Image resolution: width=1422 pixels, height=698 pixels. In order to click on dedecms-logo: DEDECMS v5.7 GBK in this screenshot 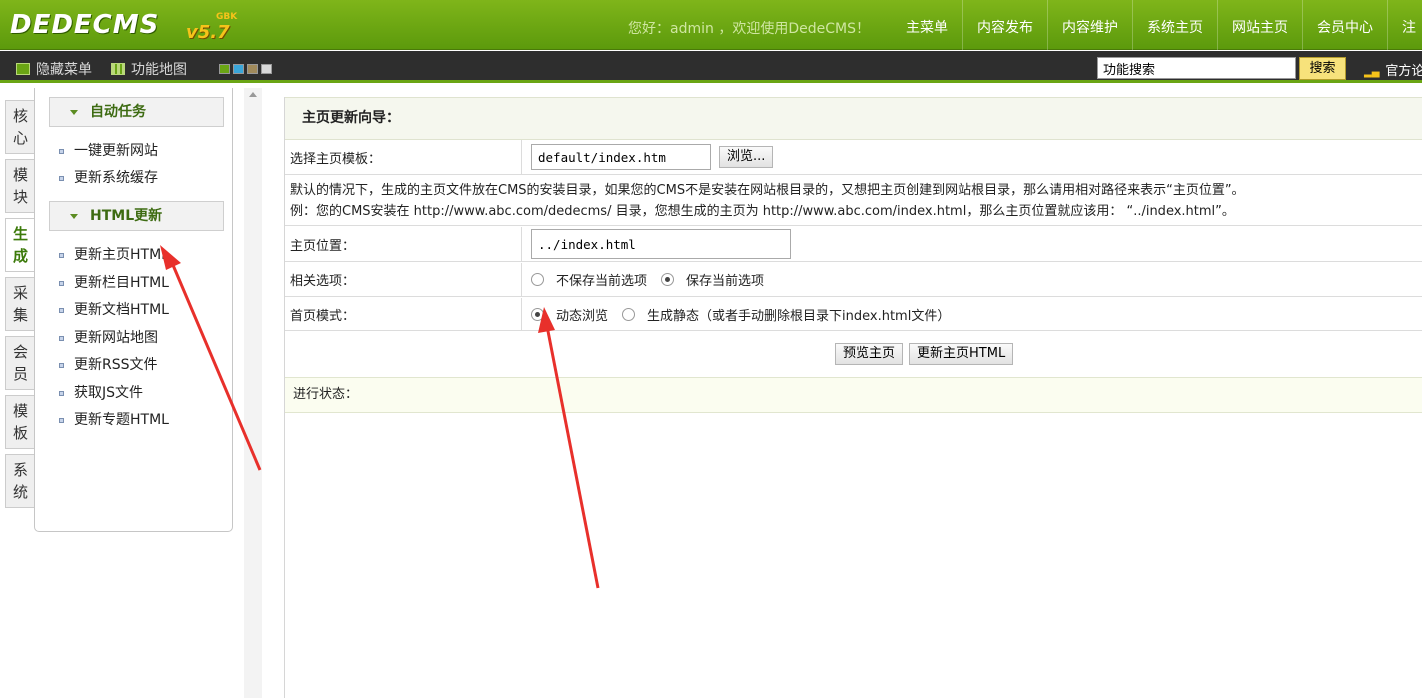, I will do `click(123, 27)`.